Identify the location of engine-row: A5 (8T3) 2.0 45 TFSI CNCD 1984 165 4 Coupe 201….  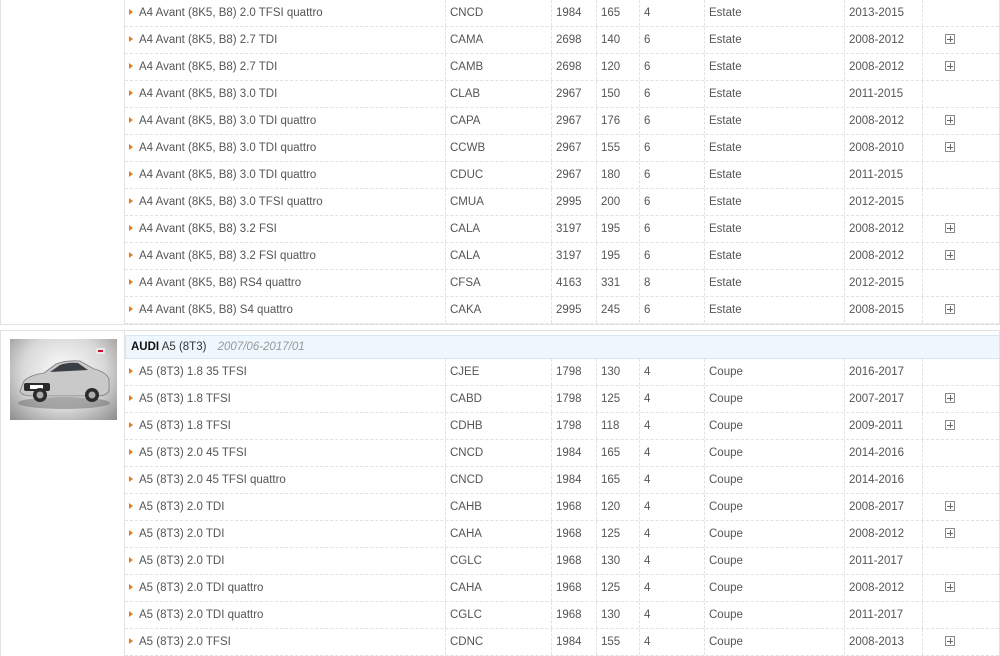
(562, 453).